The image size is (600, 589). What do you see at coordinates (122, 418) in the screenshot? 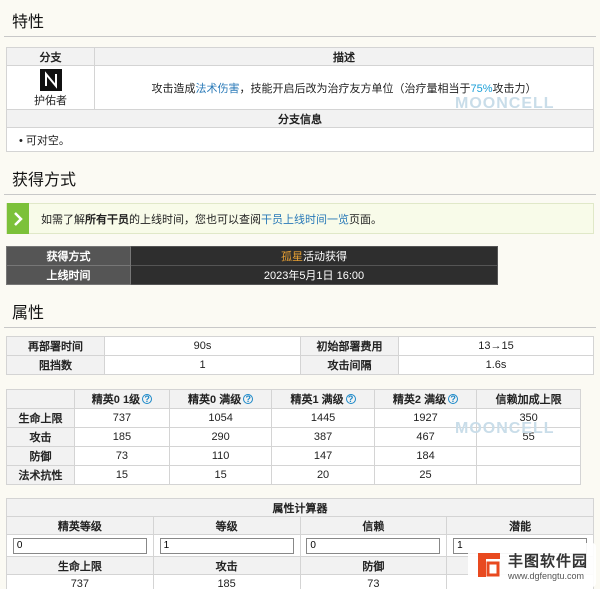
I see `stat-value: 737` at bounding box center [122, 418].